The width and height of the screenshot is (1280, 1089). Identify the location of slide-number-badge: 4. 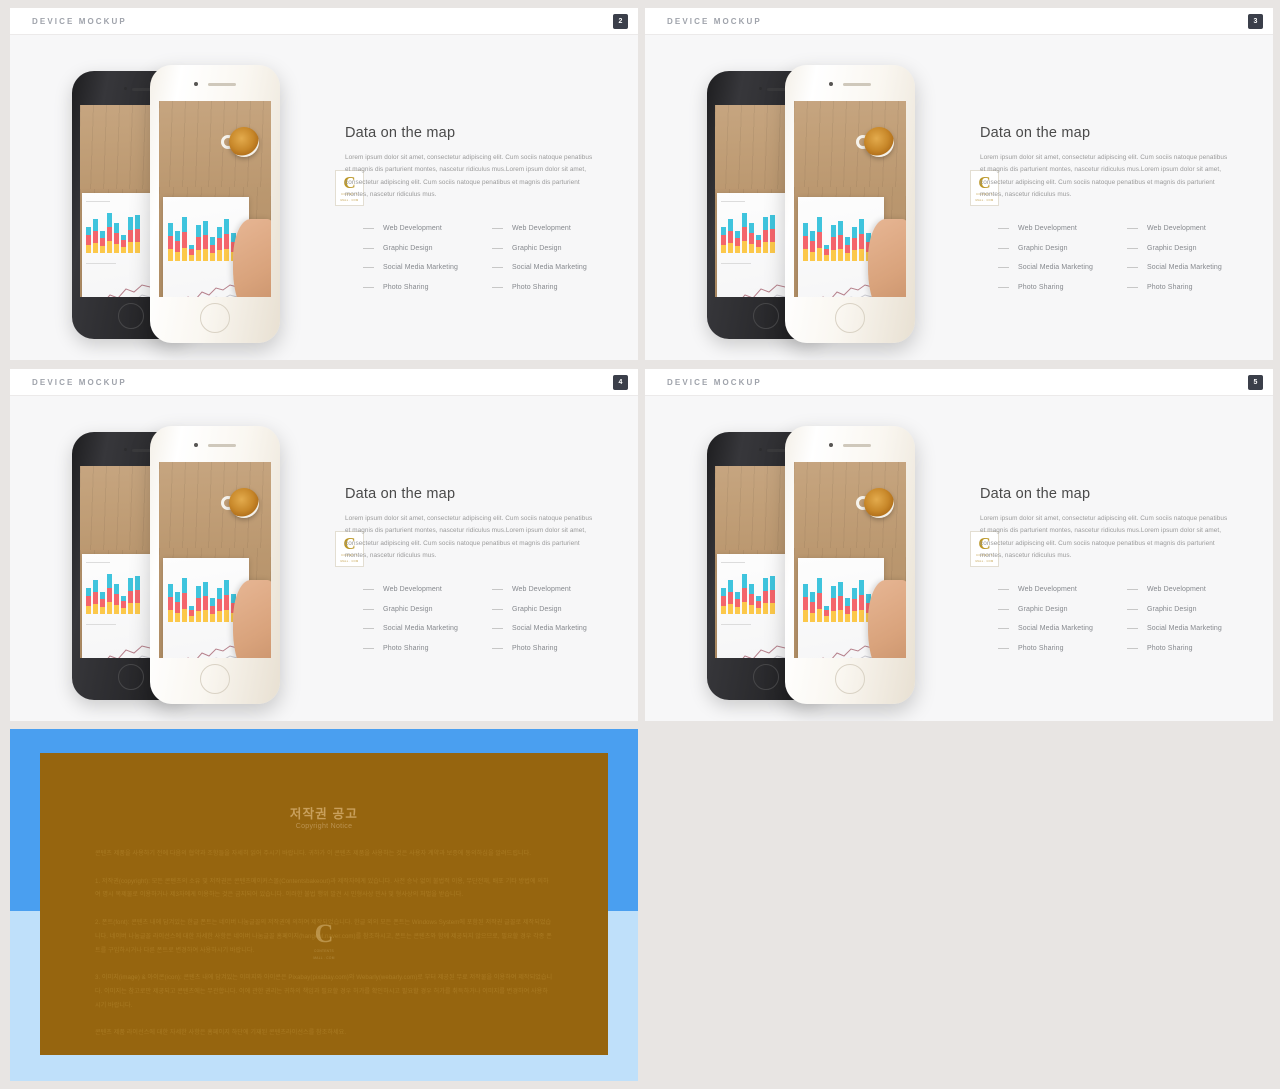
(620, 382).